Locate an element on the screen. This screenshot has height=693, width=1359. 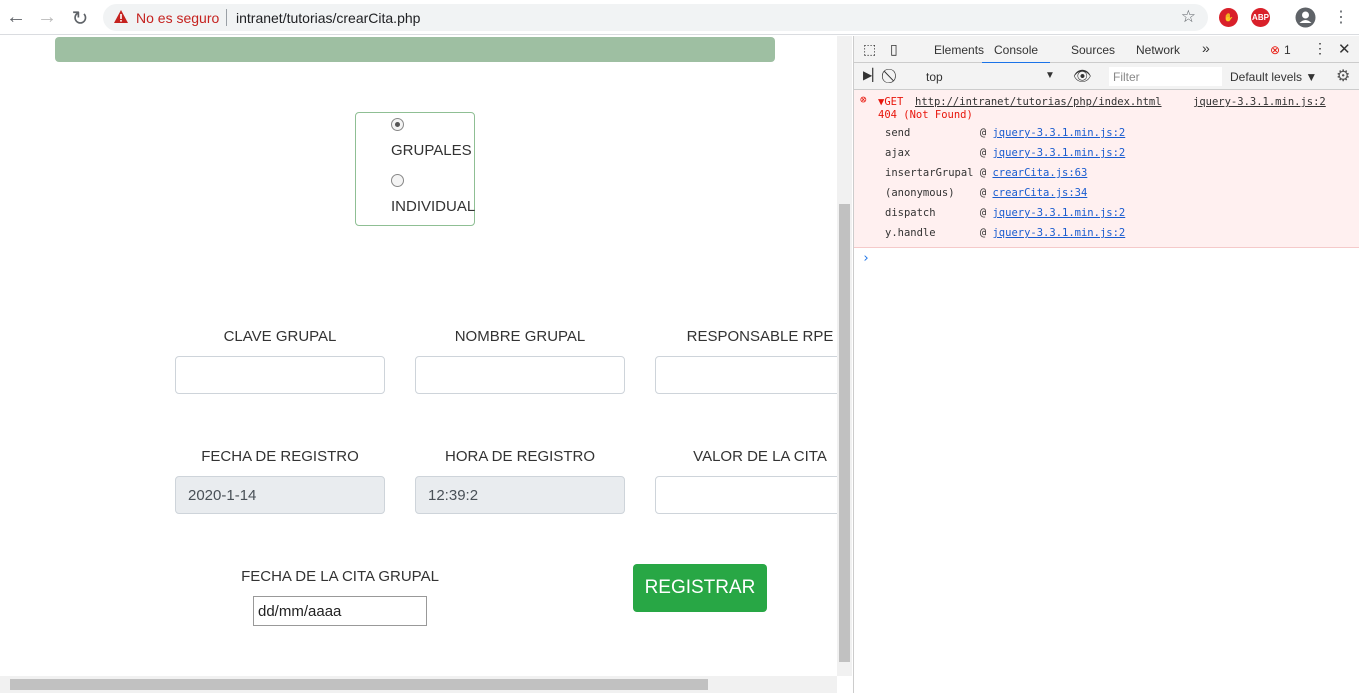
date-label: FECHA DE LA CITA GRUPAL is located at coordinates (340, 576).